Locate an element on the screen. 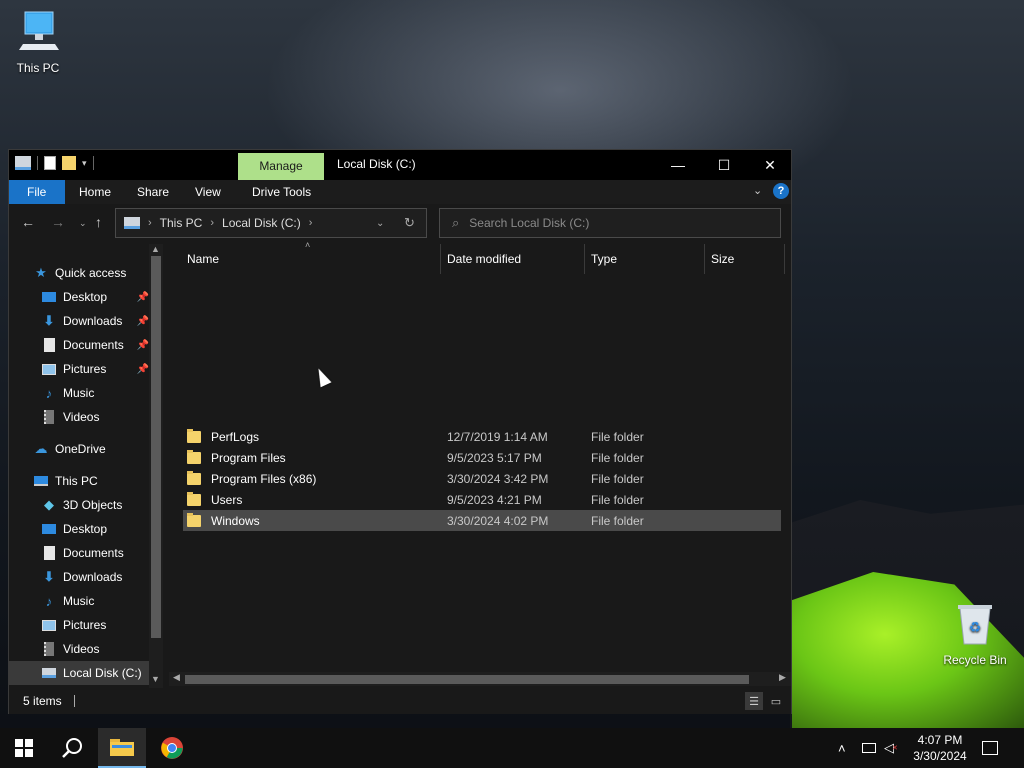 The width and height of the screenshot is (1024, 768). taskbar-file-explorer is located at coordinates (122, 748).